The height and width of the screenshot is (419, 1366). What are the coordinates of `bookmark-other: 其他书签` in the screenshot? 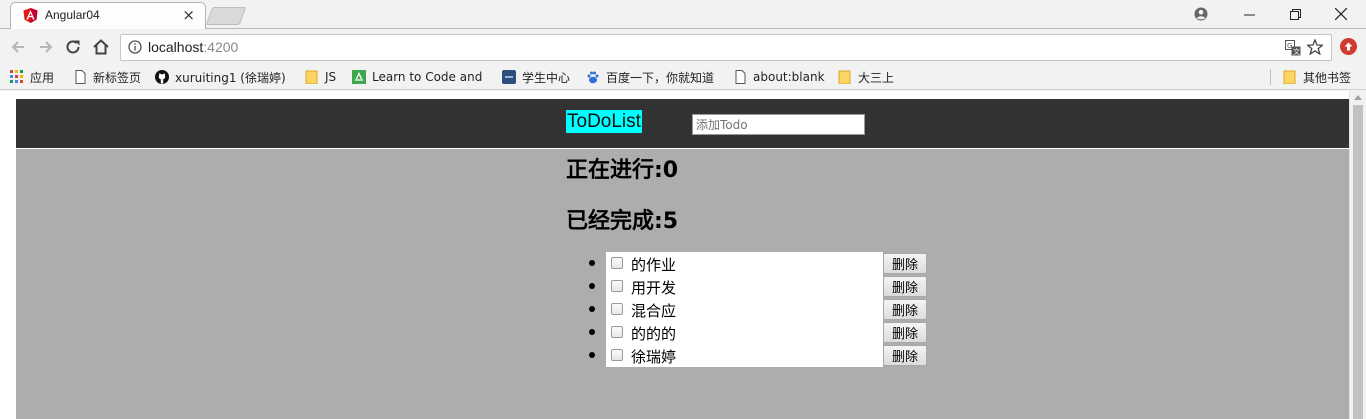 It's located at (1317, 77).